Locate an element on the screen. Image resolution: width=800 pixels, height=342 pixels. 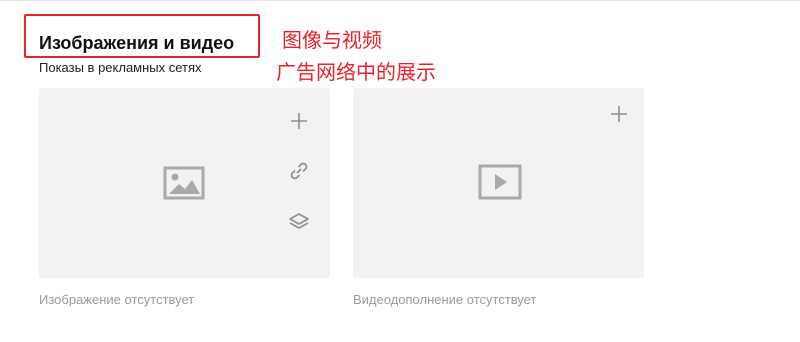
annotation-text-title: 图像与视频 is located at coordinates (332, 40).